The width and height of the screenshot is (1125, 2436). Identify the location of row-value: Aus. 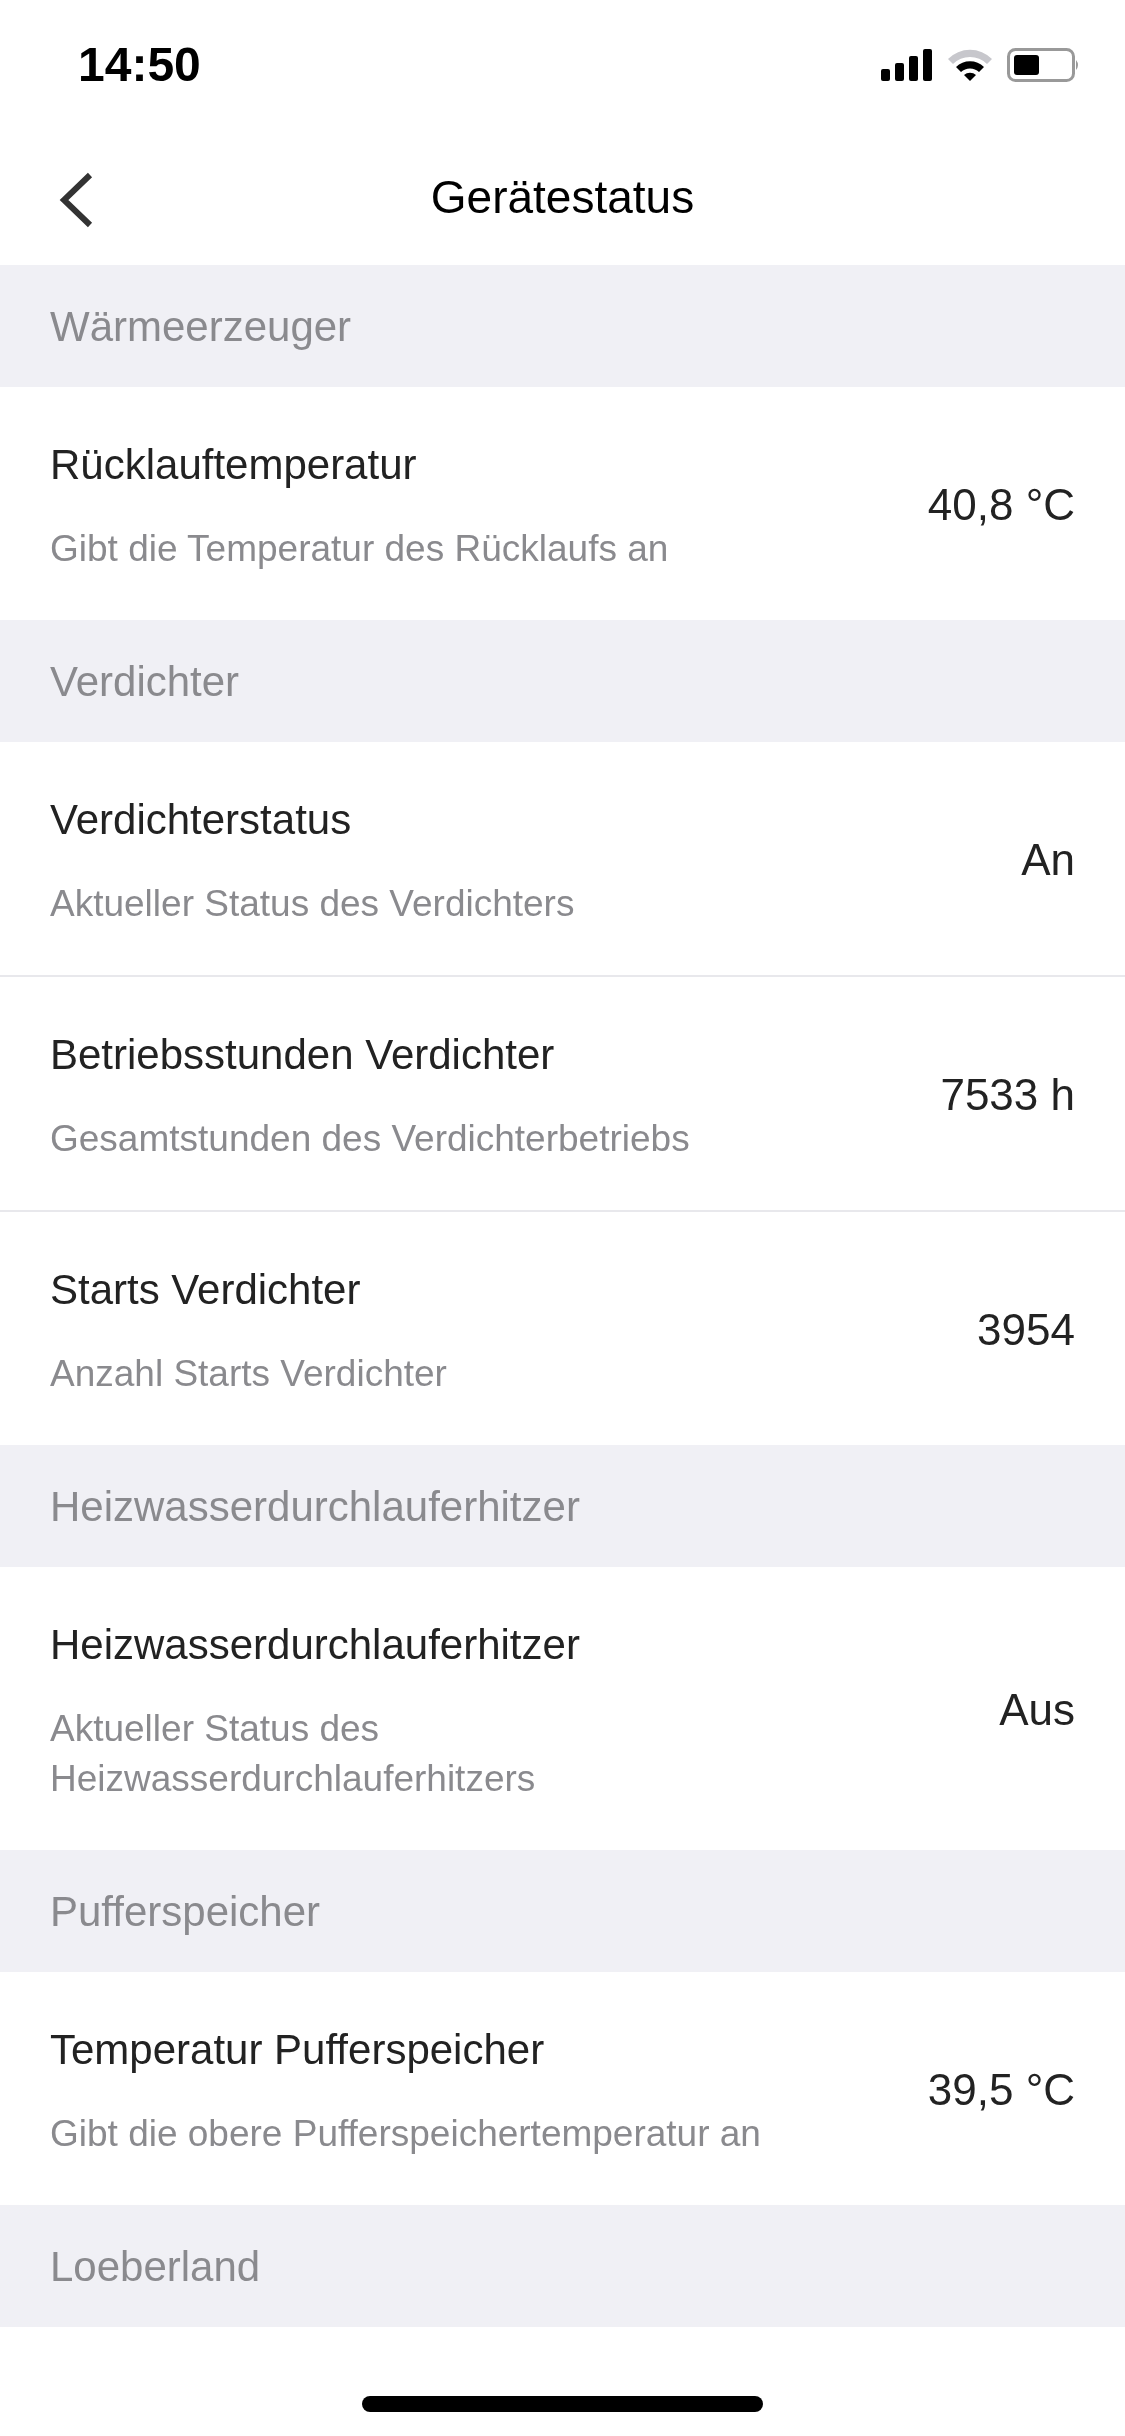
(1037, 1709).